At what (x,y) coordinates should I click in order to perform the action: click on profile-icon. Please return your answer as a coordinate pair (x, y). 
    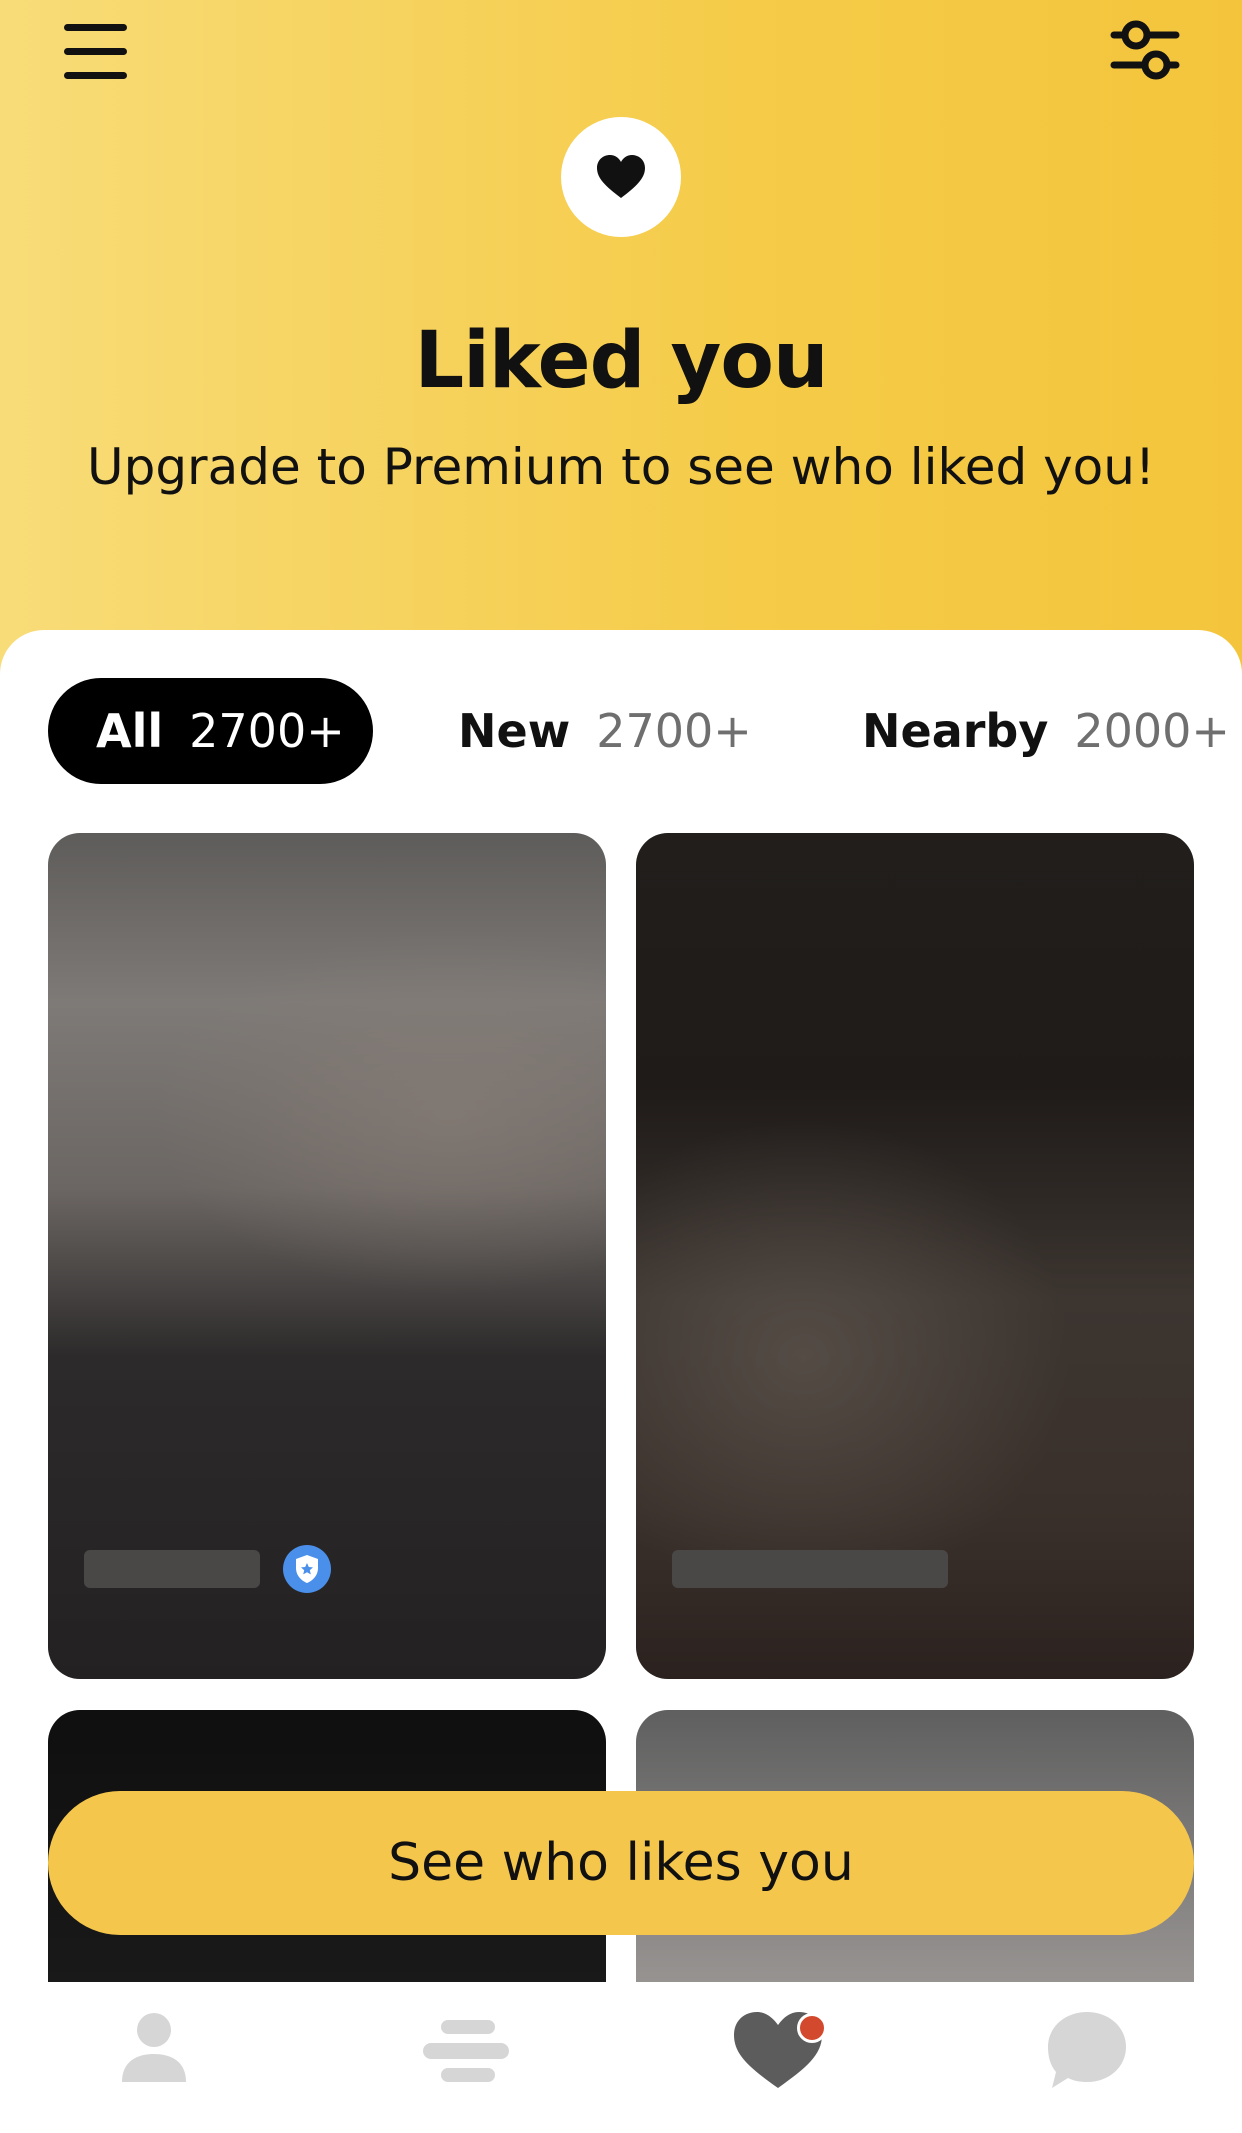
    Looking at the image, I should click on (154, 2047).